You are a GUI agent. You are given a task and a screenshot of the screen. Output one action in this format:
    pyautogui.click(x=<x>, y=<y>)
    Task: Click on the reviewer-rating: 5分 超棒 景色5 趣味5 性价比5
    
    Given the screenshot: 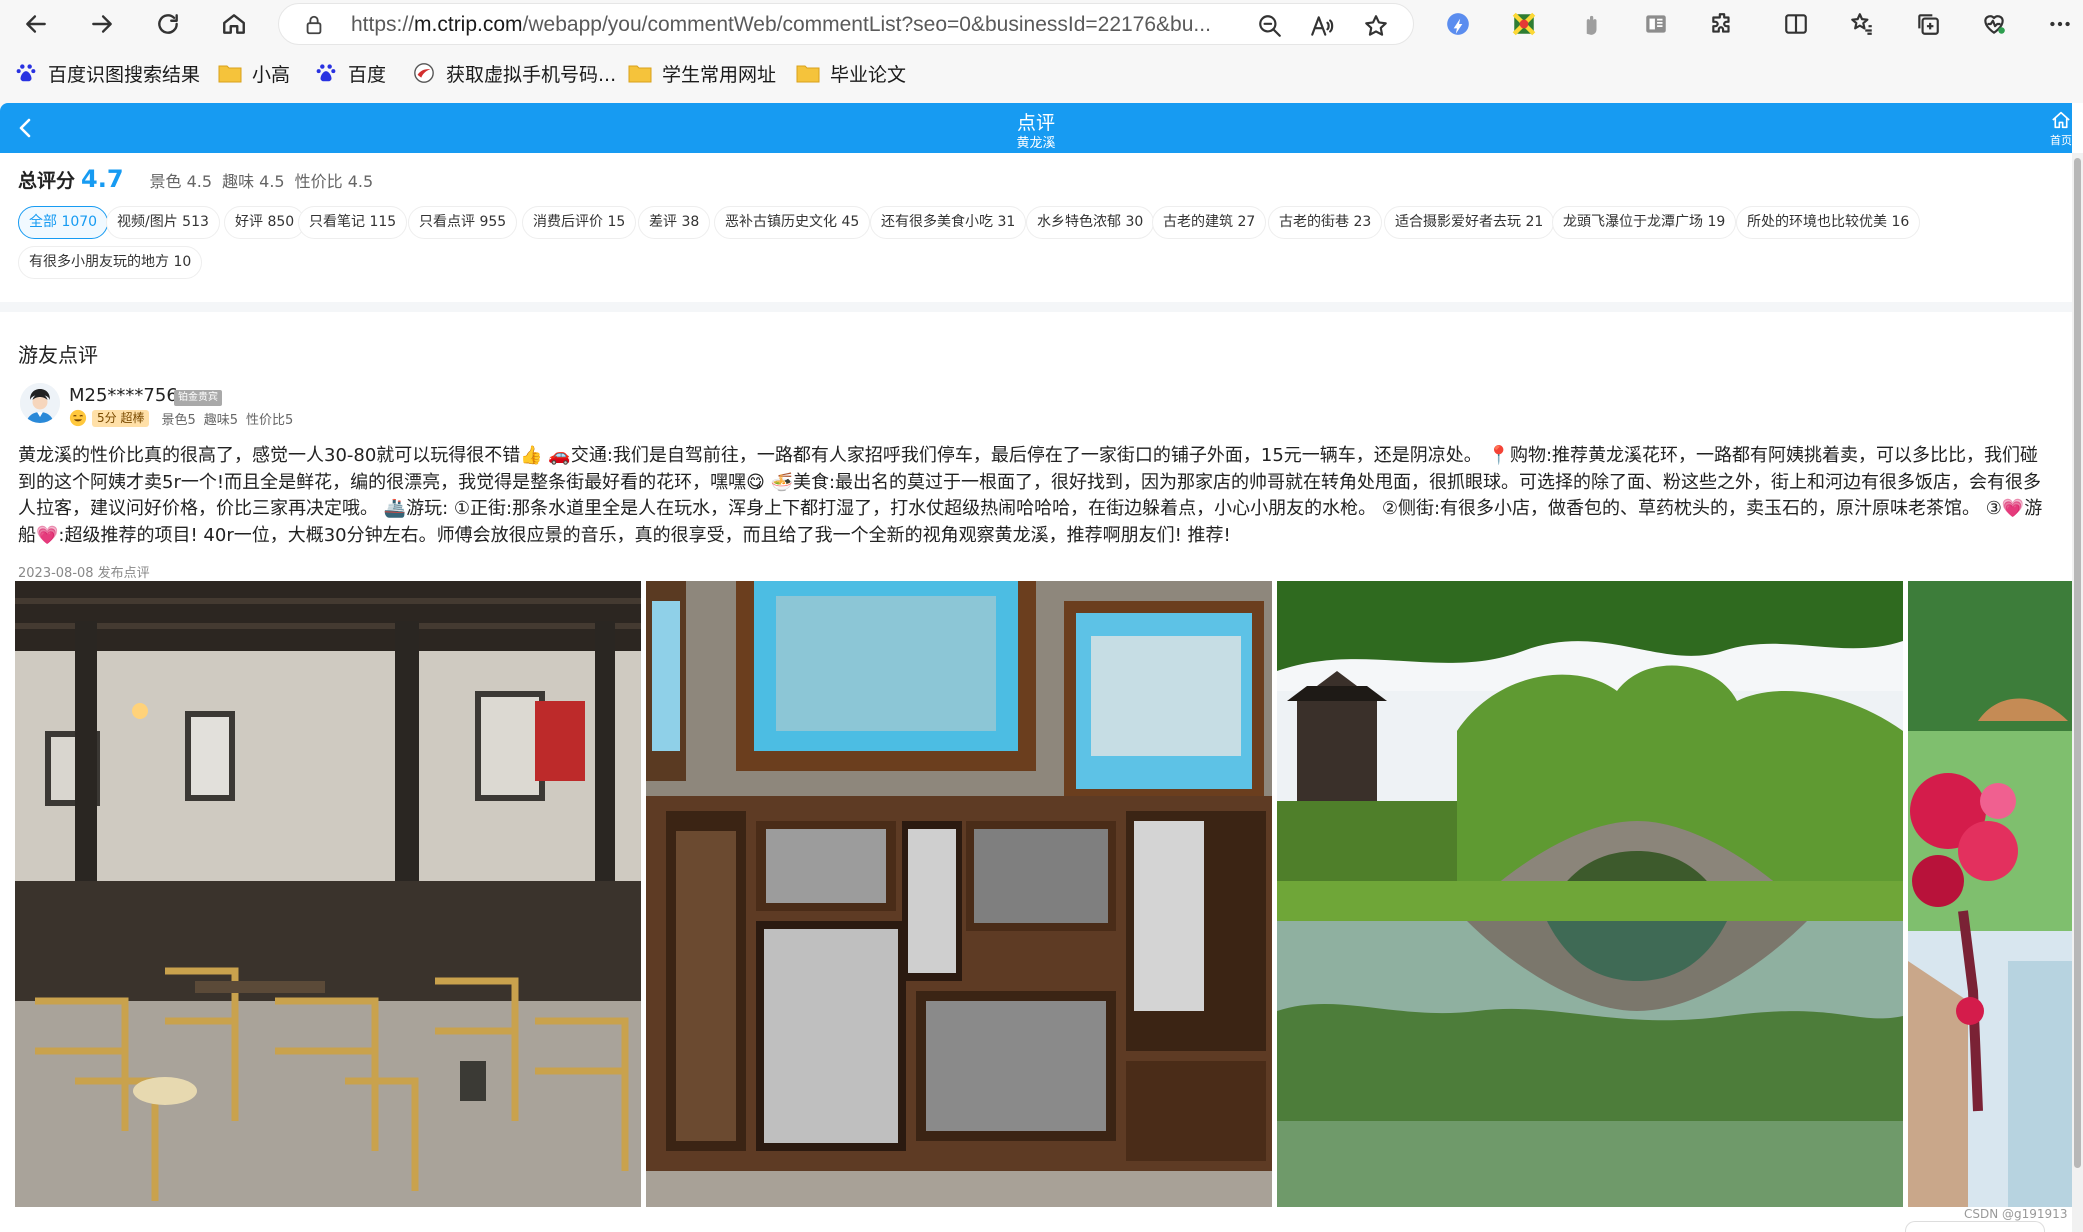 What is the action you would take?
    pyautogui.click(x=185, y=418)
    